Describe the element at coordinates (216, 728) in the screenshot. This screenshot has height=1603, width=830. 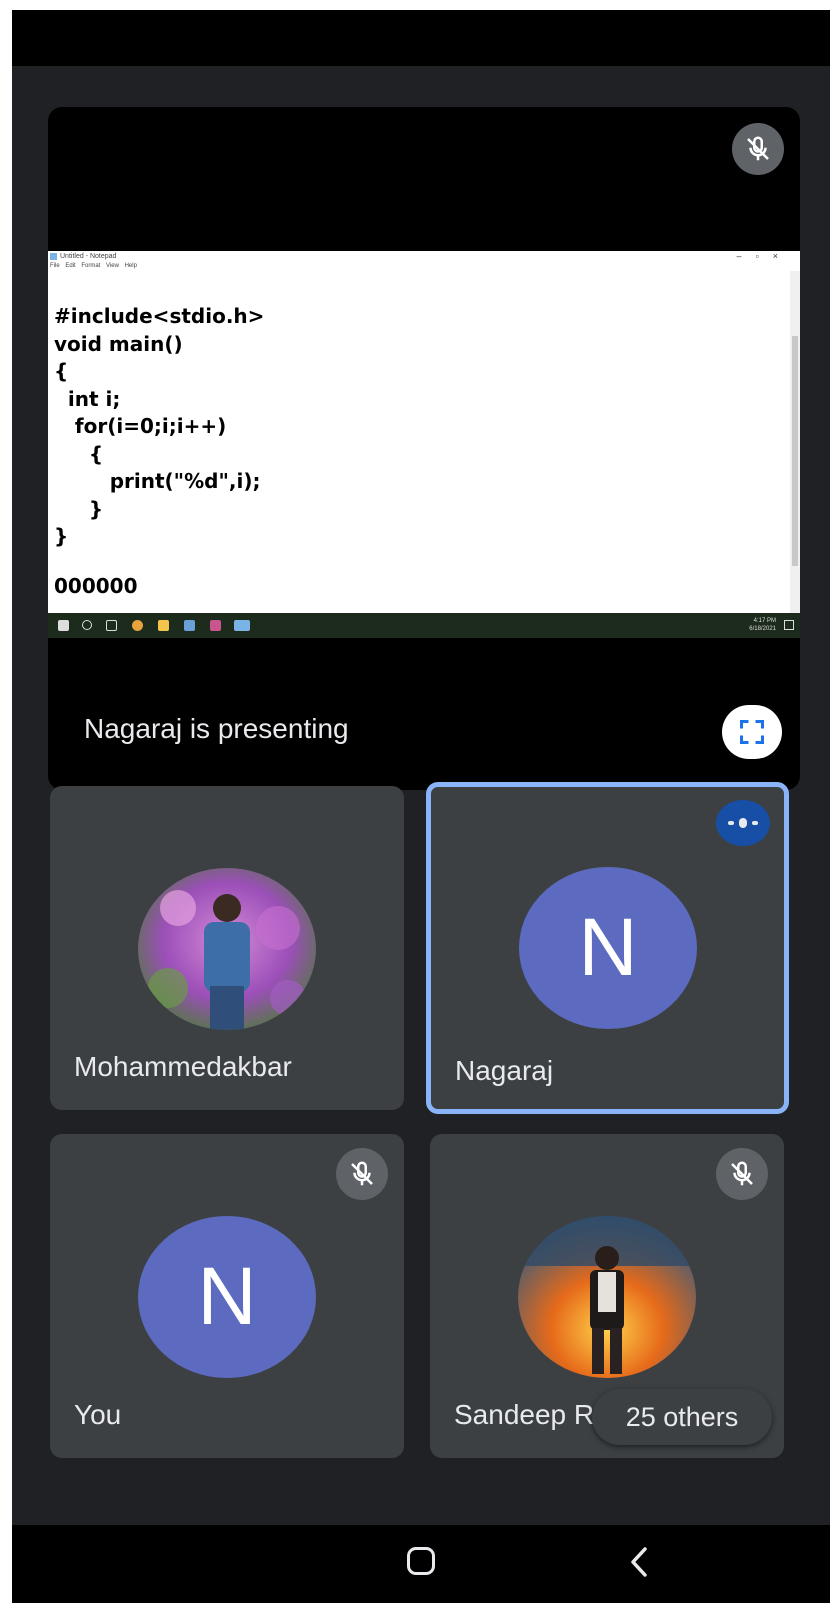
I see `presenting-label: Nagaraj is presenting` at that location.